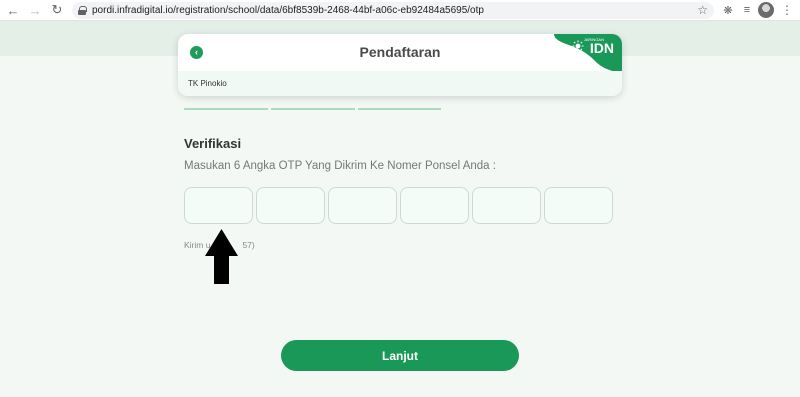  What do you see at coordinates (248, 245) in the screenshot?
I see `resend-suffix: 57)` at bounding box center [248, 245].